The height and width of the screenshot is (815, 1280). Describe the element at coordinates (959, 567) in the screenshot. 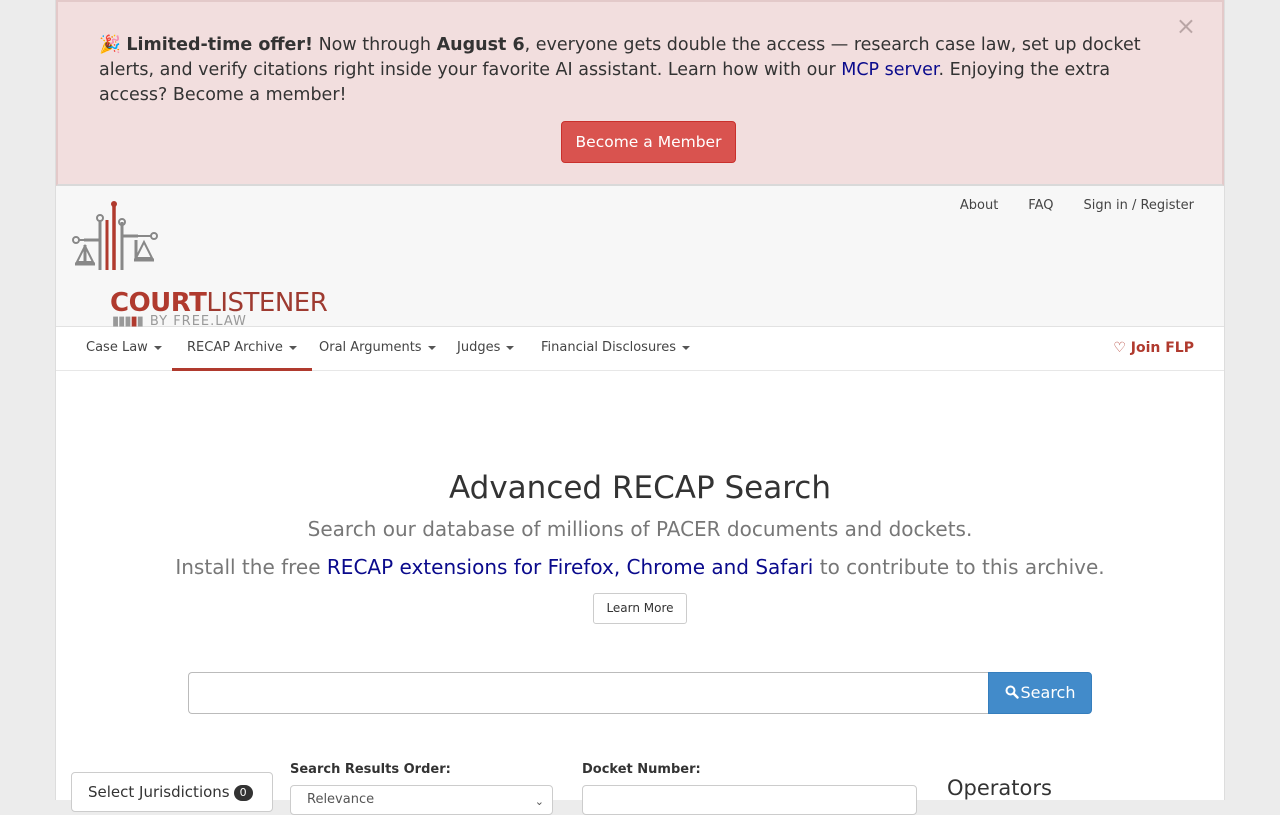

I see `install-post: to contribute to this archive.` at that location.